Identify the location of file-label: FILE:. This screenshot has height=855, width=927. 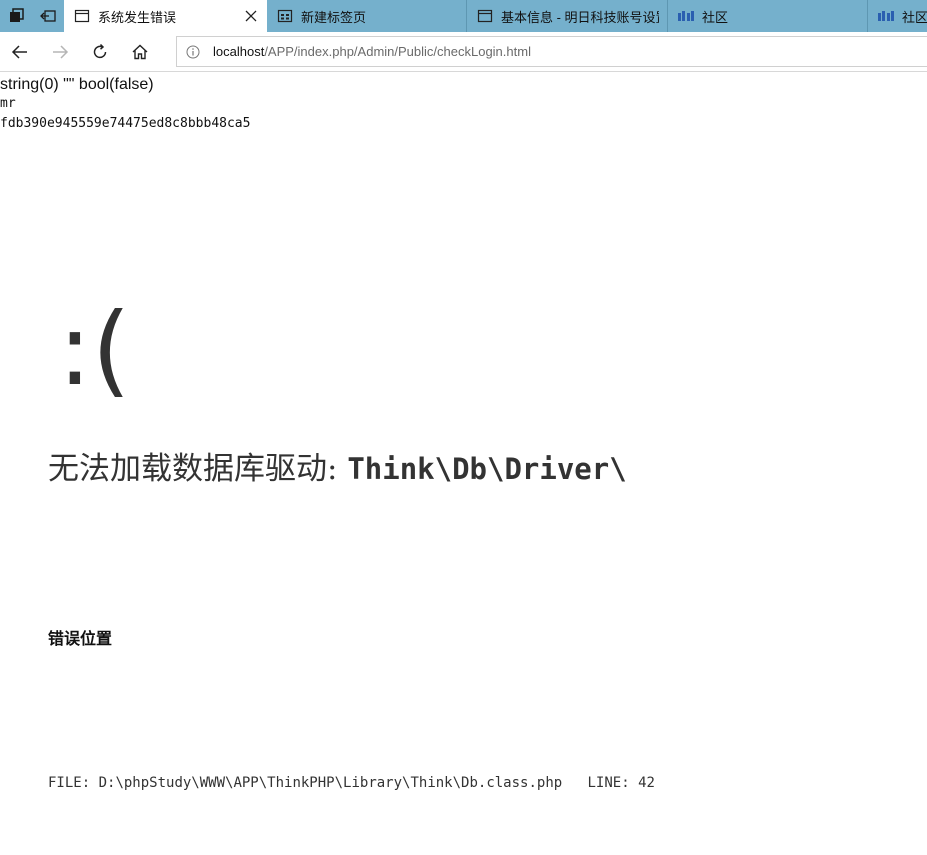
(69, 783).